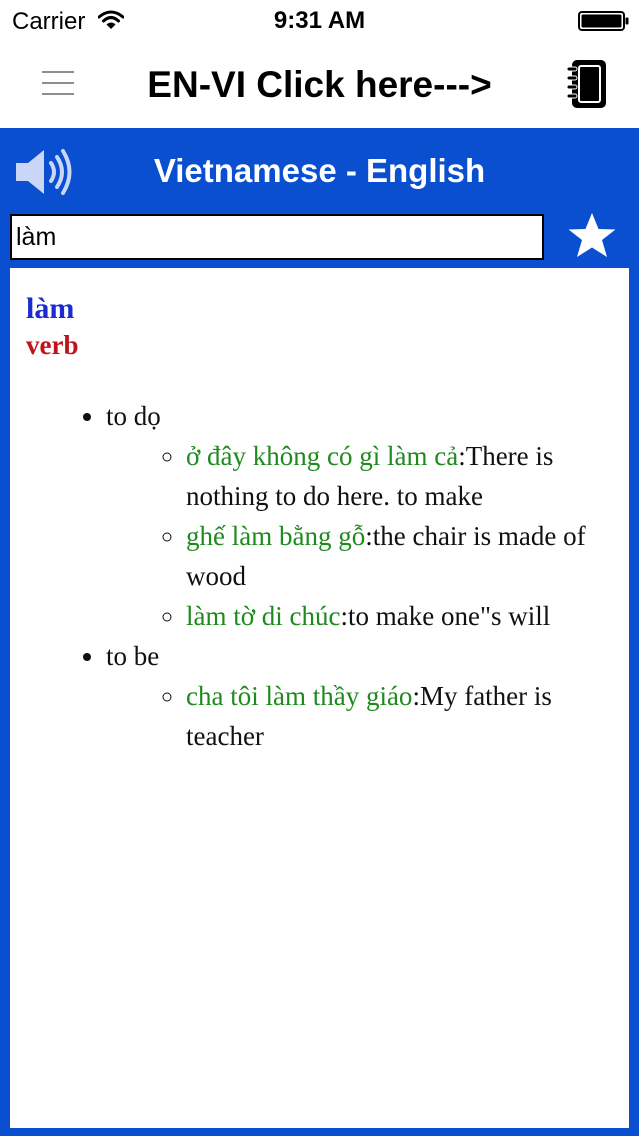 This screenshot has width=639, height=1136. I want to click on status-bar: Carrier 9:31 AM, so click(319, 20).